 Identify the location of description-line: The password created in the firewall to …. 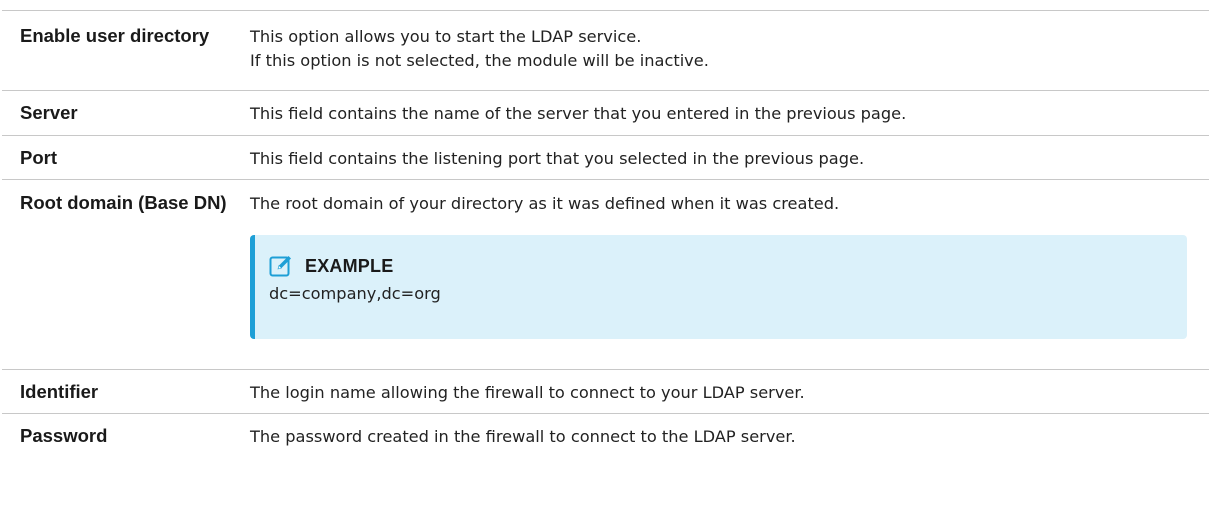
(523, 436).